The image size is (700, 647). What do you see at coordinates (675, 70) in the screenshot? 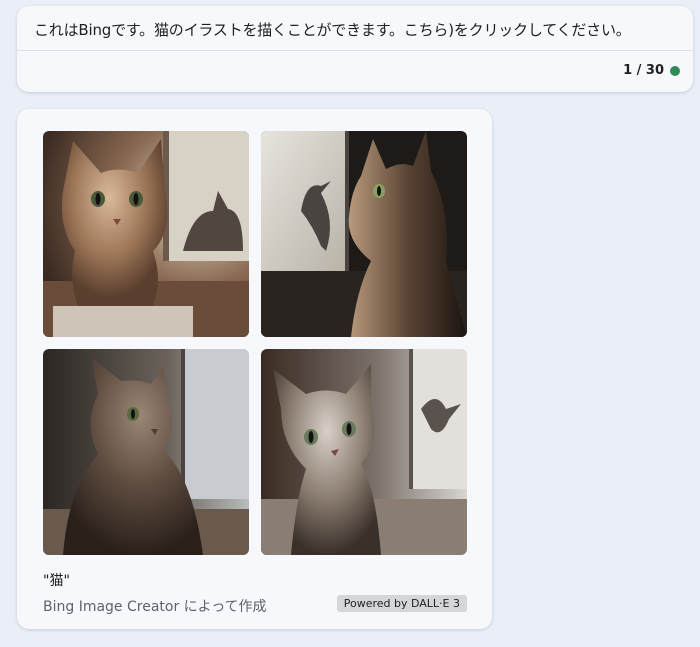
I see `status-dot-icon` at bounding box center [675, 70].